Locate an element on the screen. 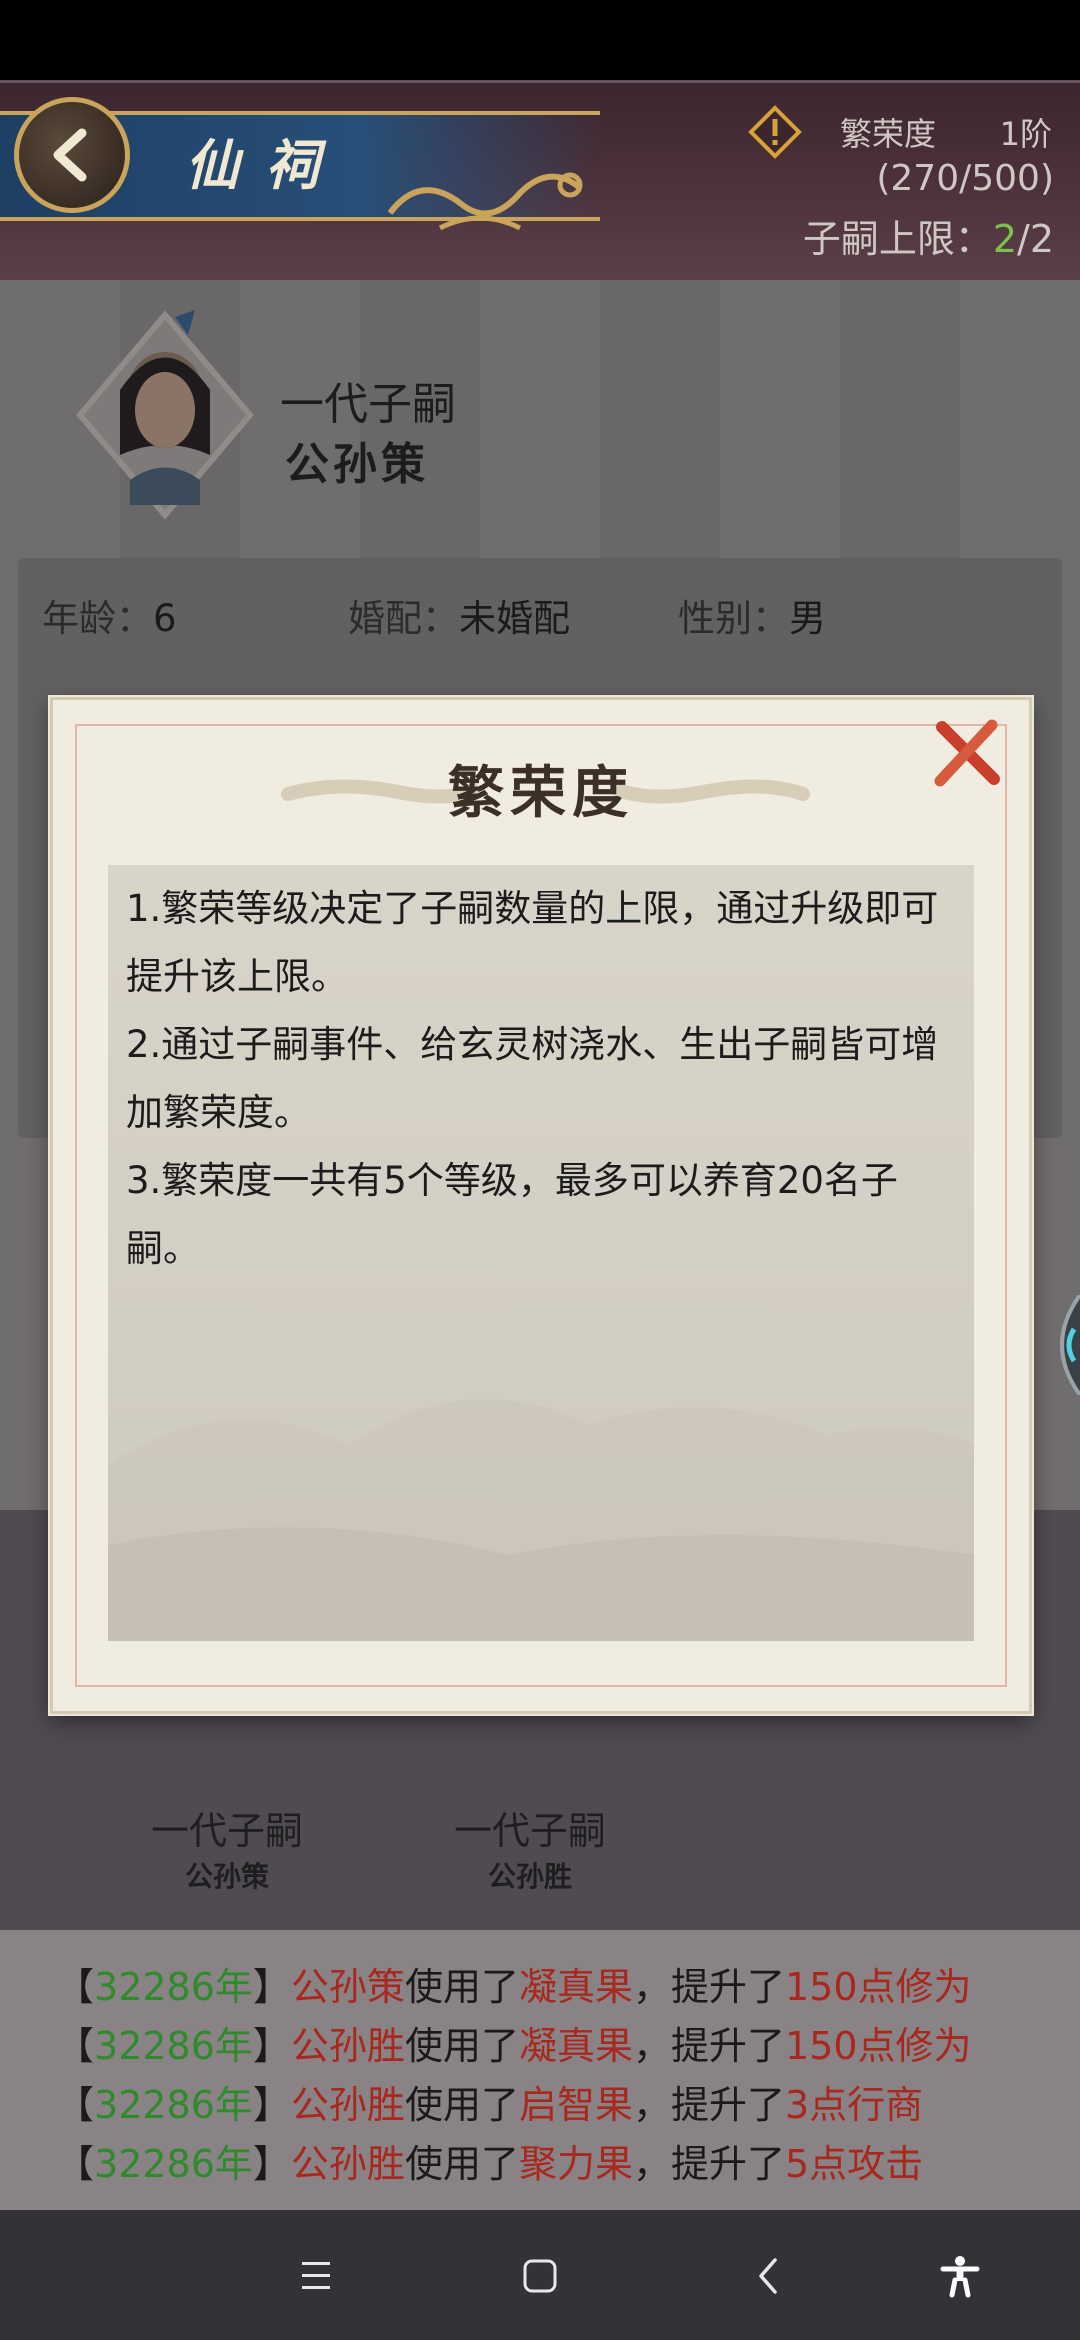  system-nav-bar is located at coordinates (540, 2275).